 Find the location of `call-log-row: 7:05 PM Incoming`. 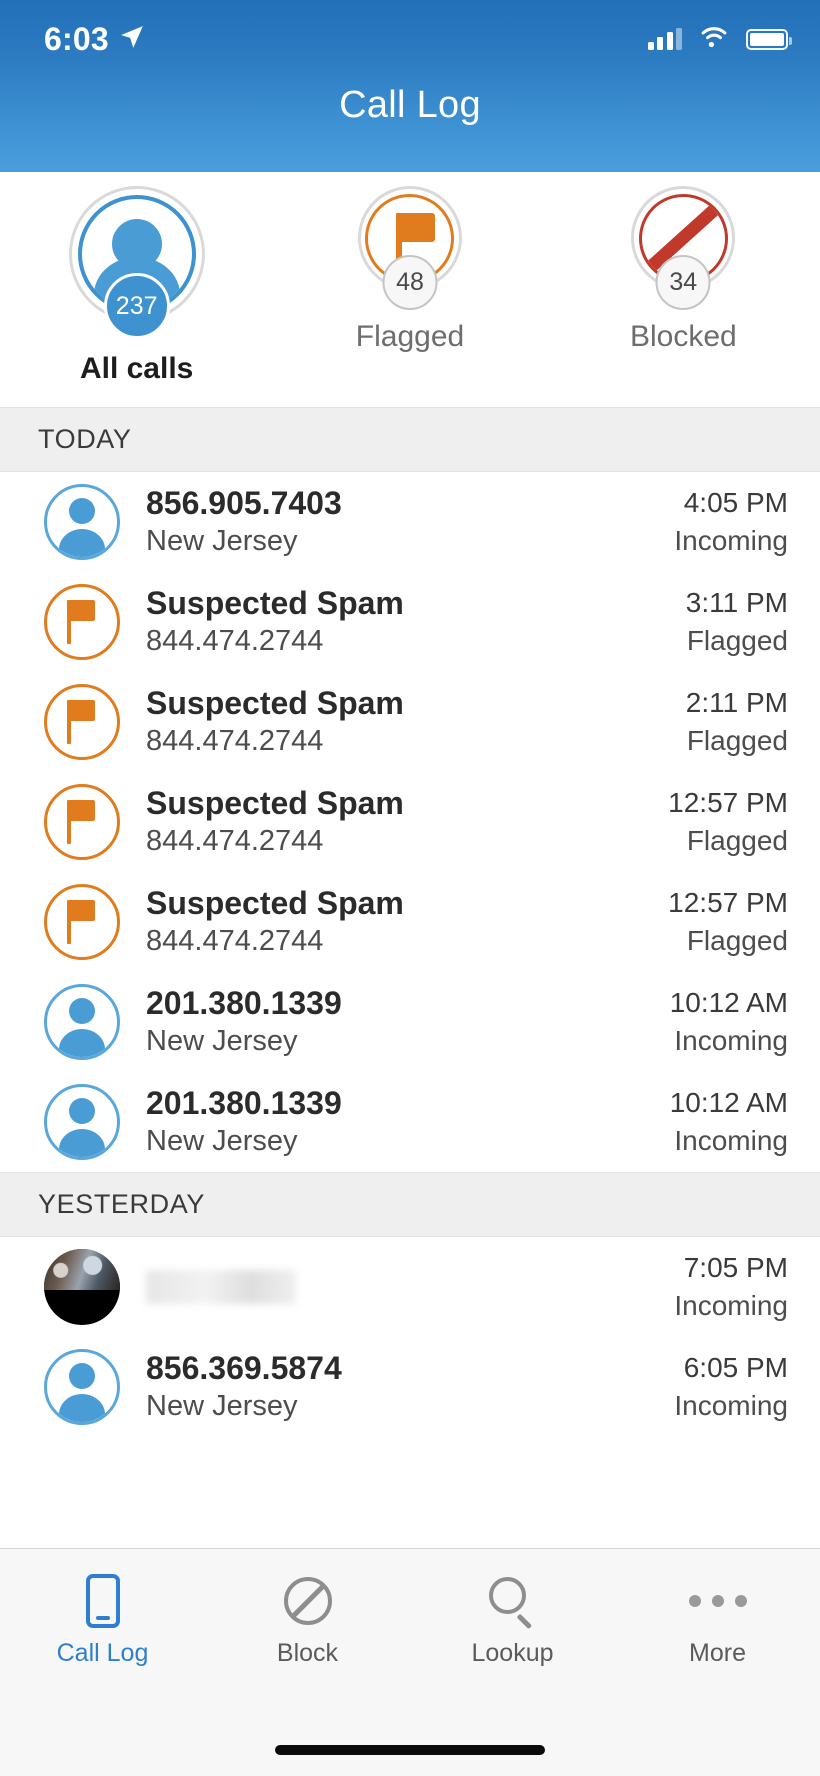

call-log-row: 7:05 PM Incoming is located at coordinates (410, 1287).